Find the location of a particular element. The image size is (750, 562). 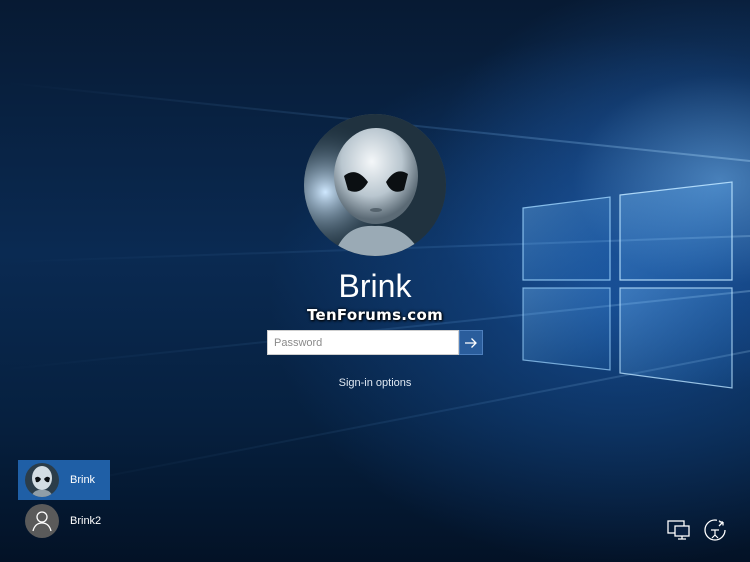

network-button is located at coordinates (679, 530).